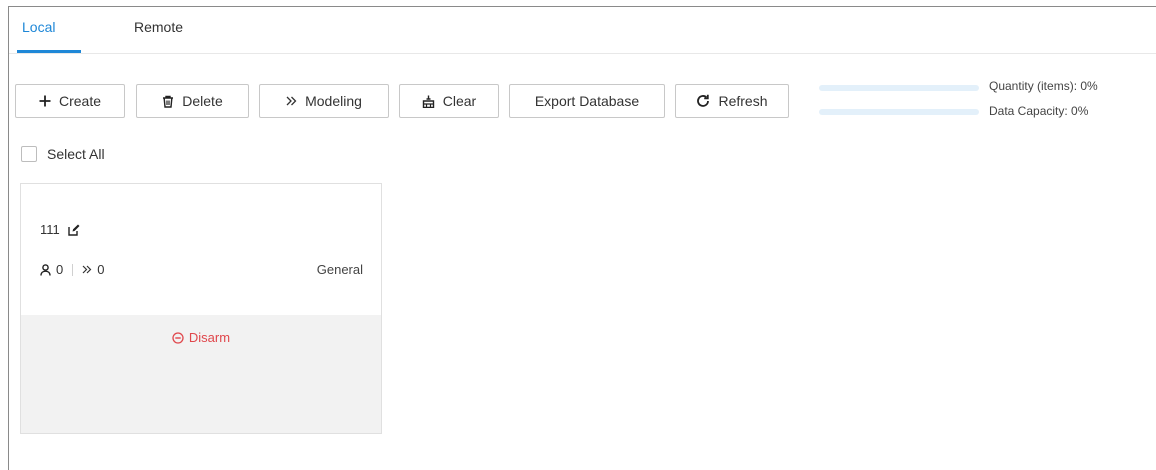 This screenshot has height=470, width=1156. Describe the element at coordinates (158, 27) in the screenshot. I see `tab-remote: Remote` at that location.